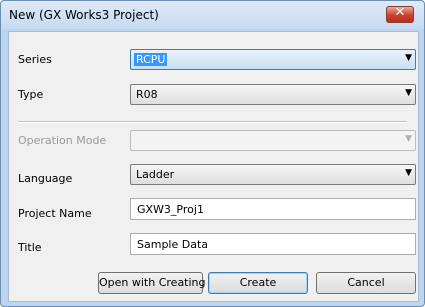  I want to click on language-dropdown: Ladder ▼, so click(273, 174).